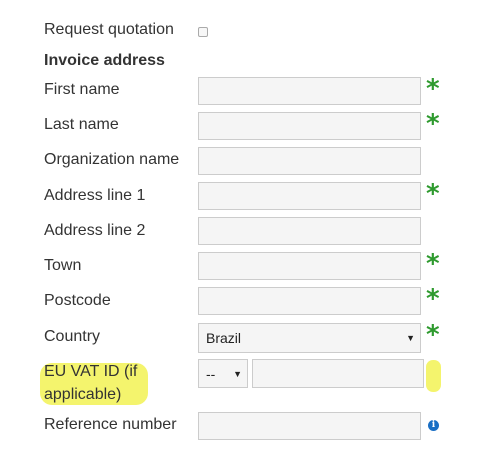 This screenshot has width=478, height=460. What do you see at coordinates (309, 266) in the screenshot?
I see `town-input` at bounding box center [309, 266].